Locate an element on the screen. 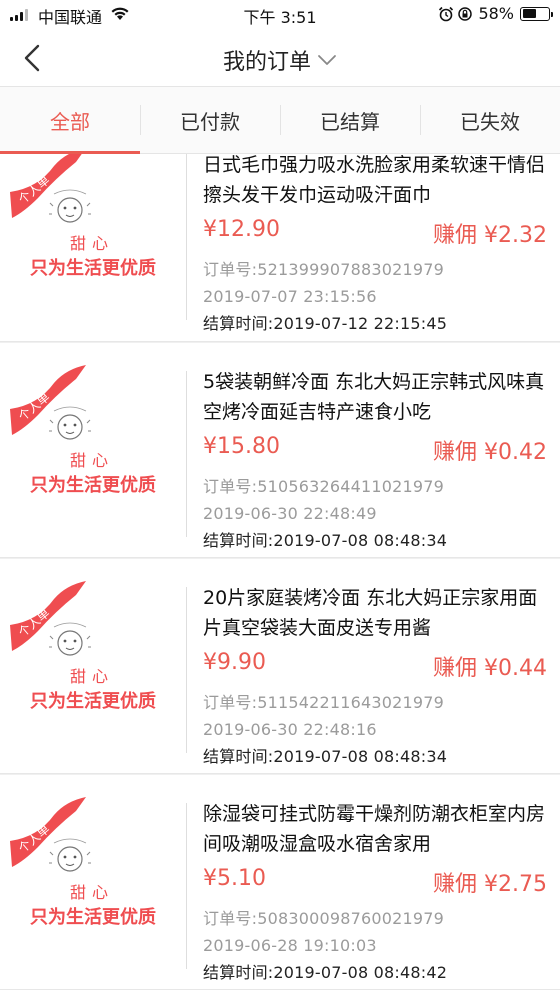  product-title: 5袋装朝鲜冷面 东北大妈正宗韩式风味真空烤冷面延吉特产速食小吃 is located at coordinates (378, 397).